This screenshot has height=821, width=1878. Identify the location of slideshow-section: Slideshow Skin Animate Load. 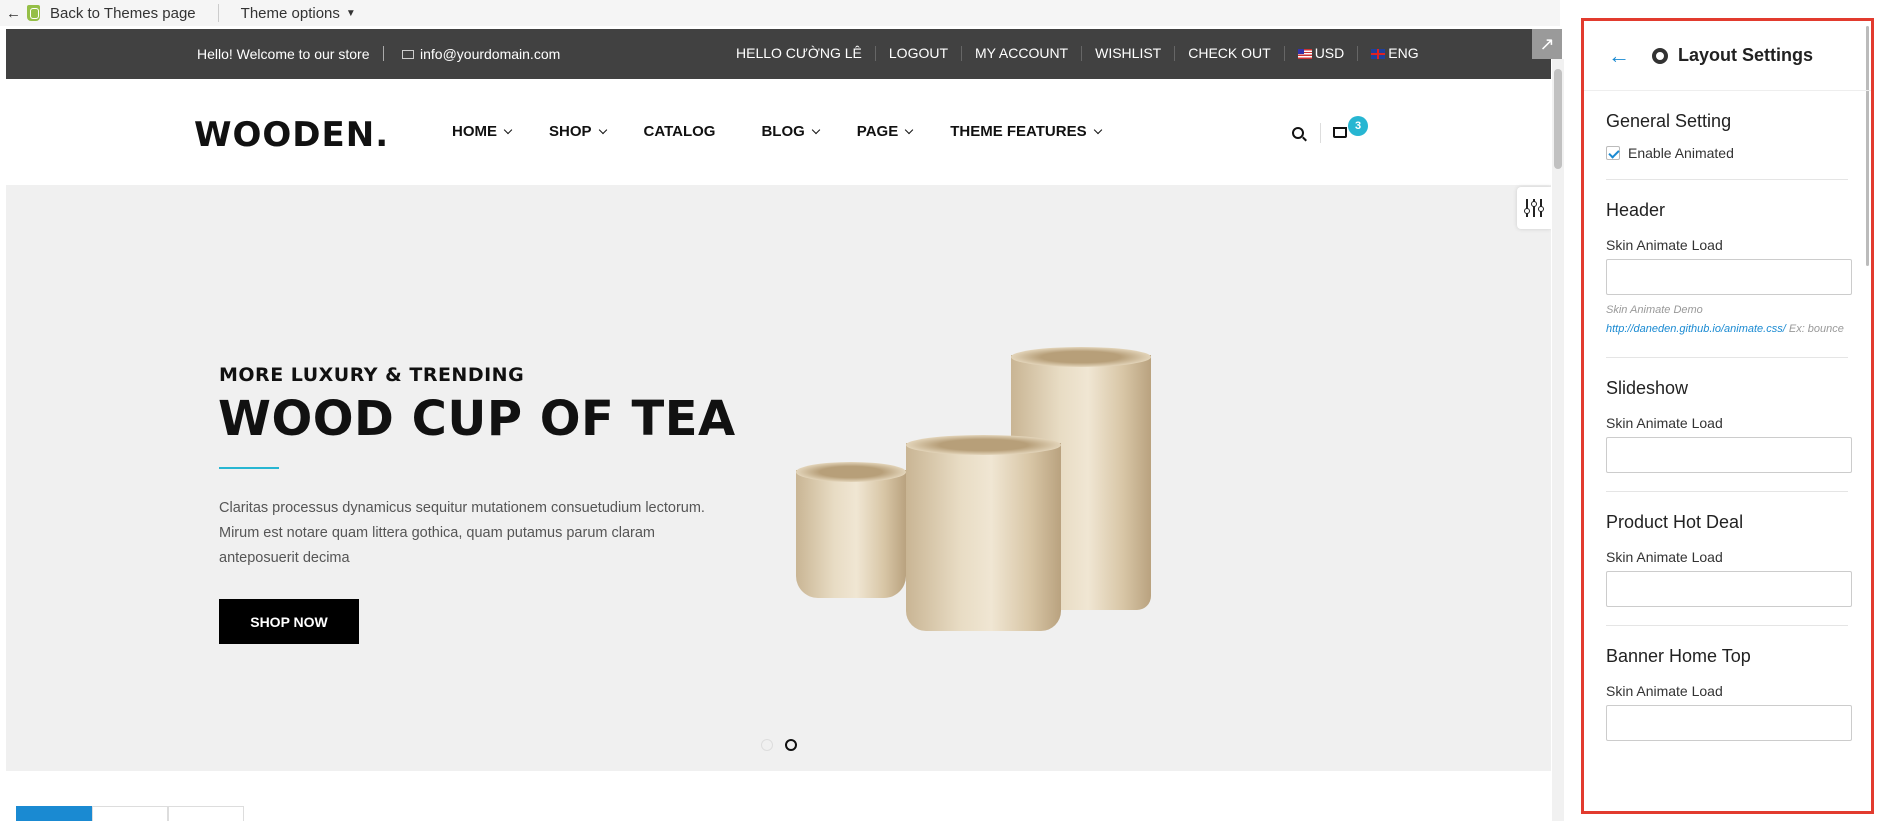
(1727, 424).